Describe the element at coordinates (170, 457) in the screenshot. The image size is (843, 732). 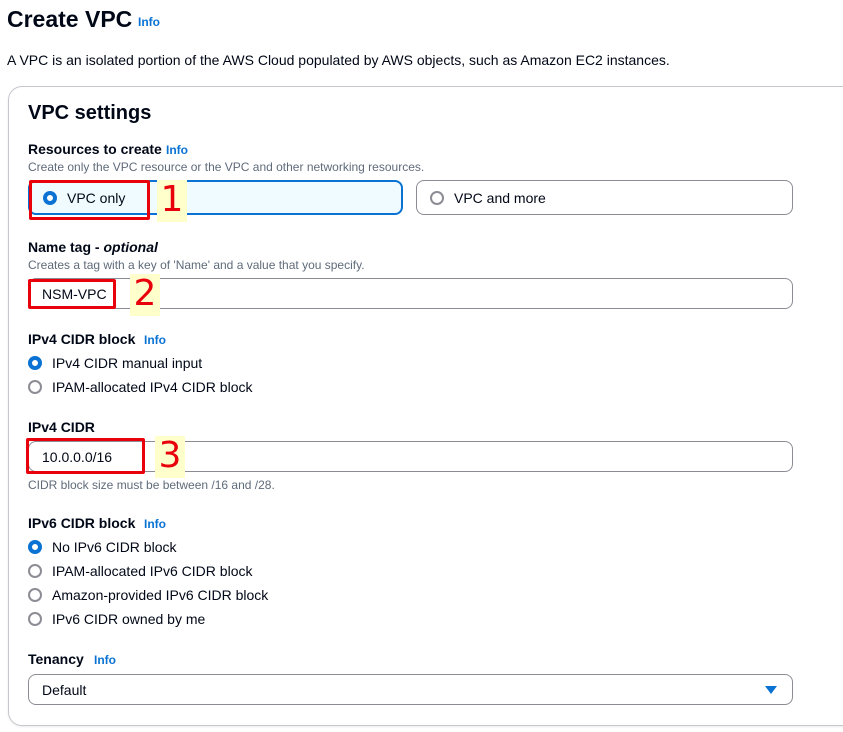
I see `annotation-number-3: 3` at that location.